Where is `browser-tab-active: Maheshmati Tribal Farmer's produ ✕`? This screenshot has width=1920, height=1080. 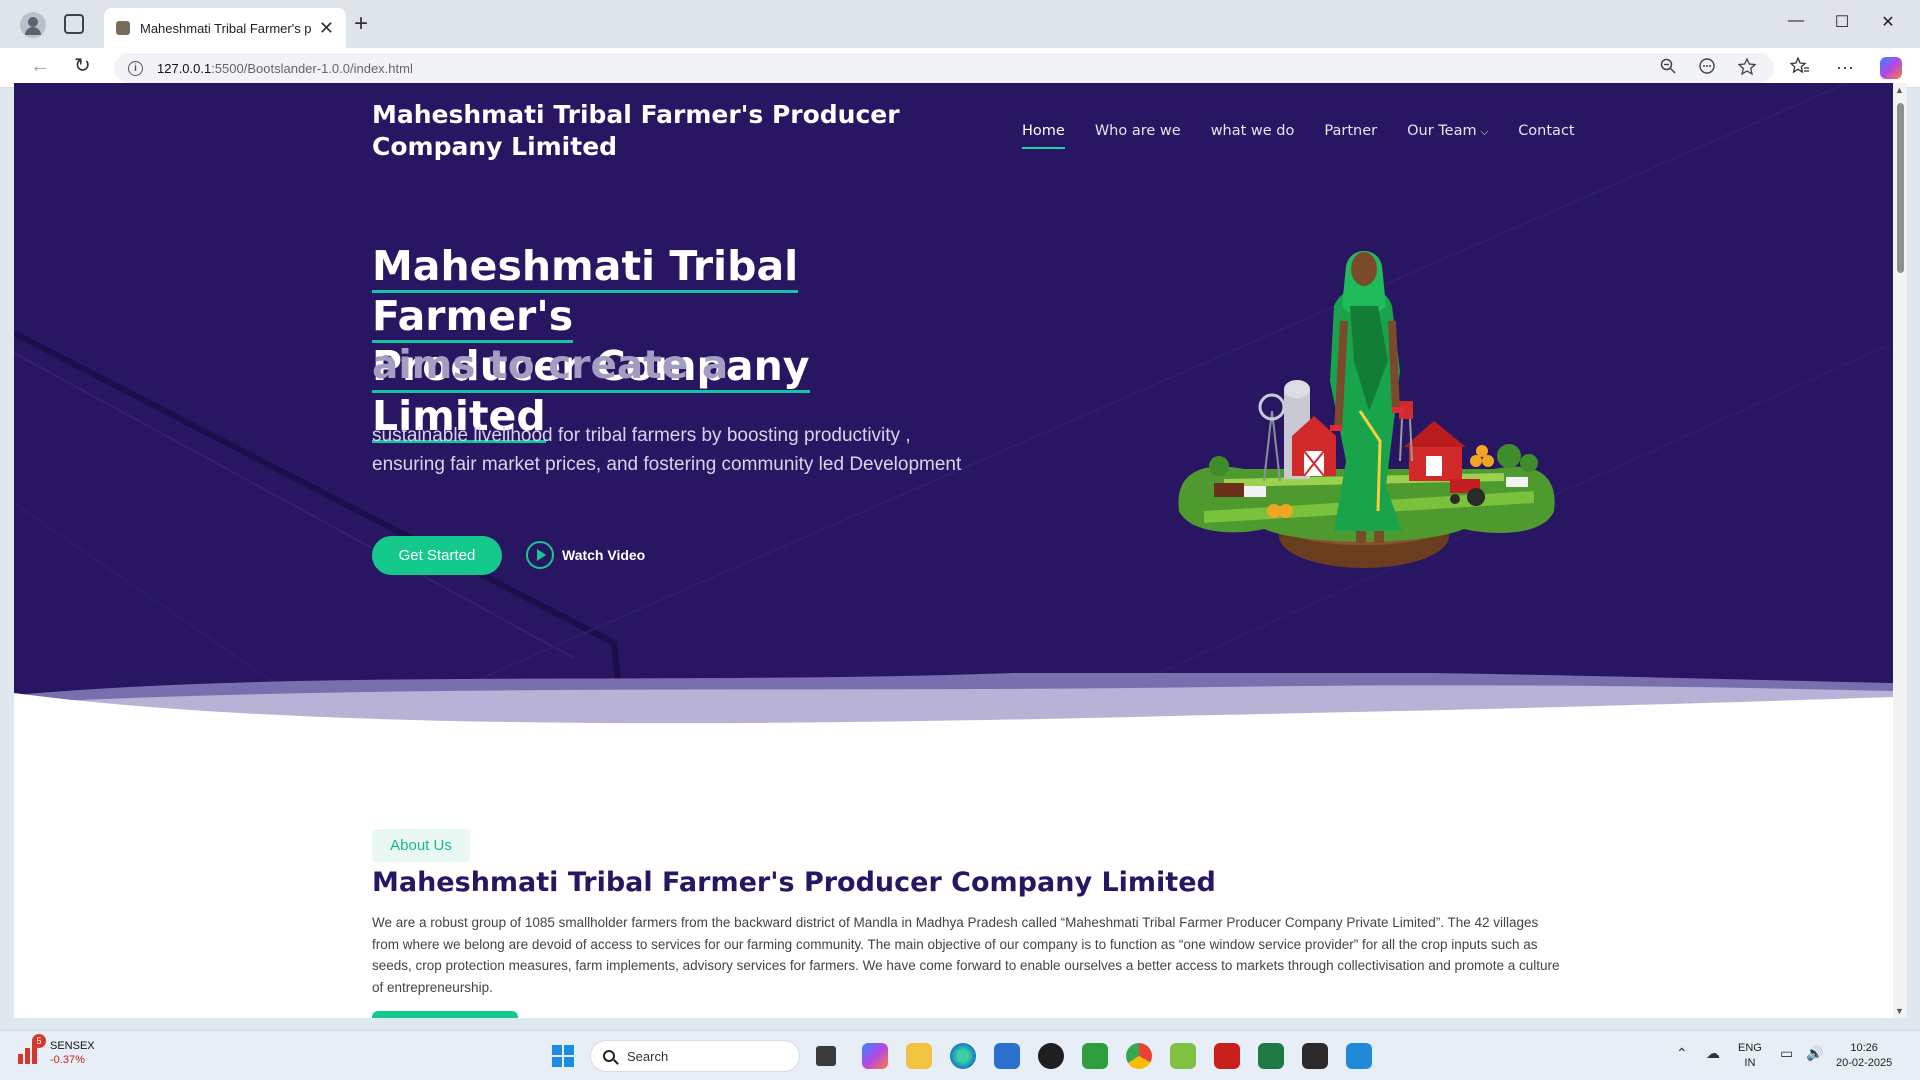 browser-tab-active: Maheshmati Tribal Farmer's produ ✕ is located at coordinates (225, 28).